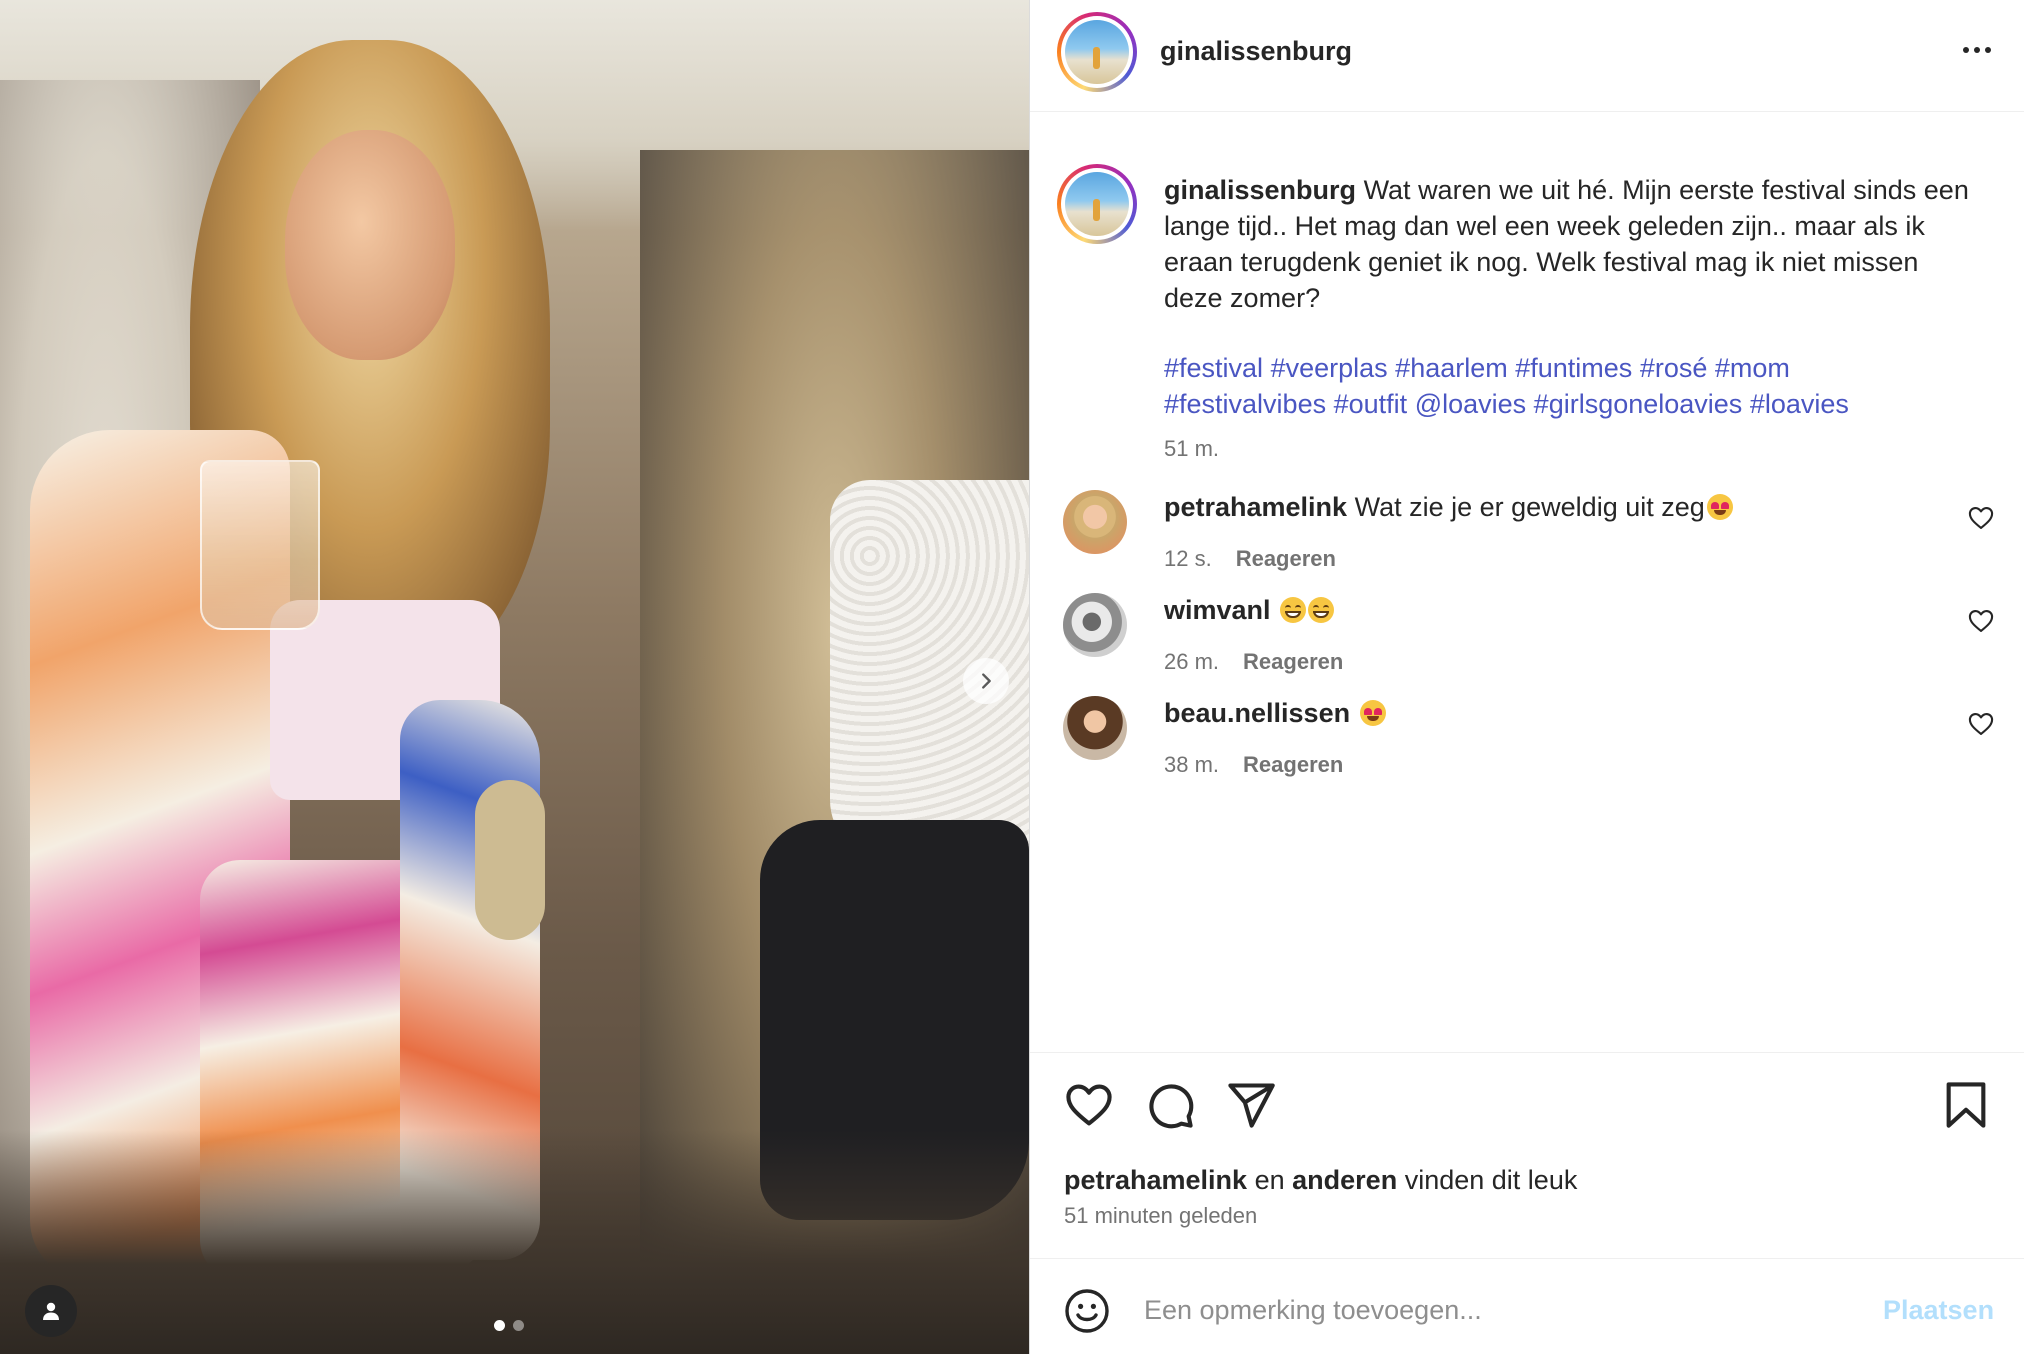 This screenshot has width=2024, height=1354. I want to click on heart-icon, so click(1089, 1105).